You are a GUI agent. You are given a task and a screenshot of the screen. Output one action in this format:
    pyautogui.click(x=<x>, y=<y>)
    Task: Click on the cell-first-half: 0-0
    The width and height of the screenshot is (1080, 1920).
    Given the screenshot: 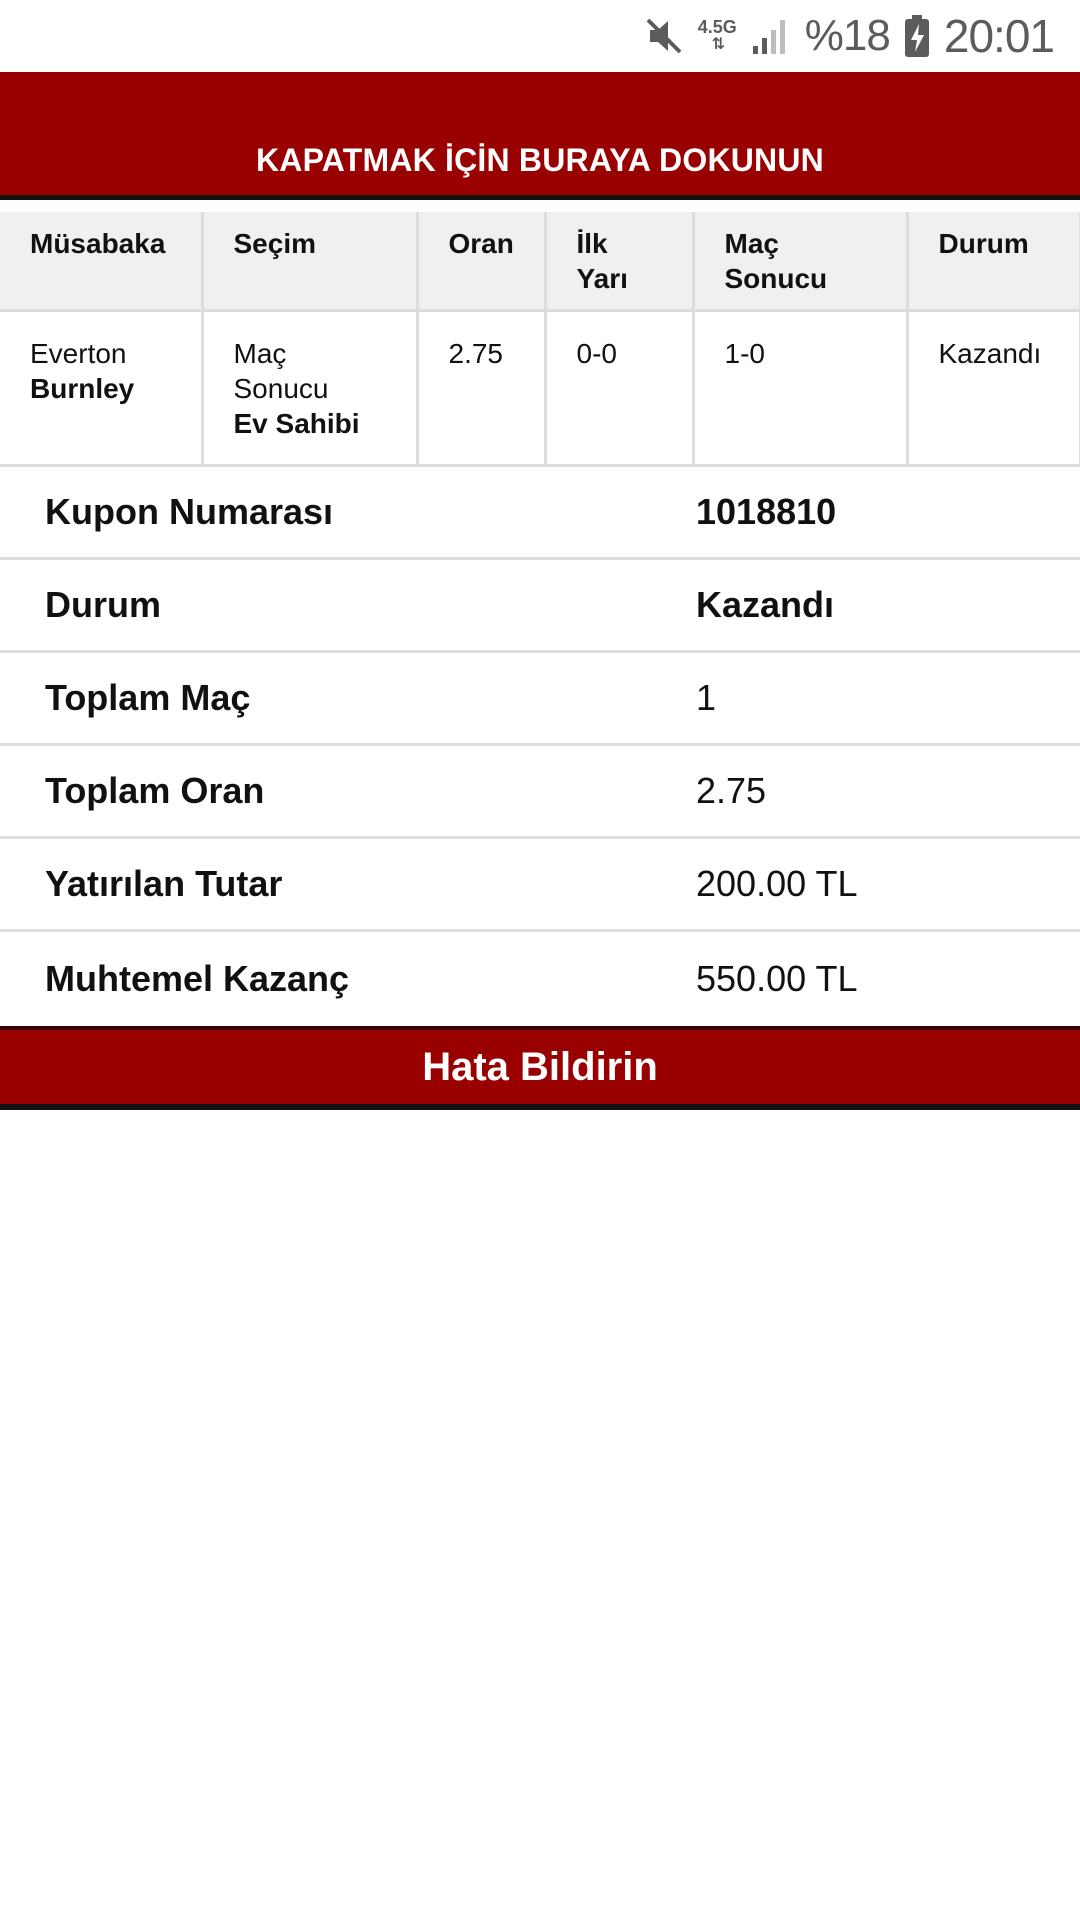 What is the action you would take?
    pyautogui.click(x=620, y=388)
    